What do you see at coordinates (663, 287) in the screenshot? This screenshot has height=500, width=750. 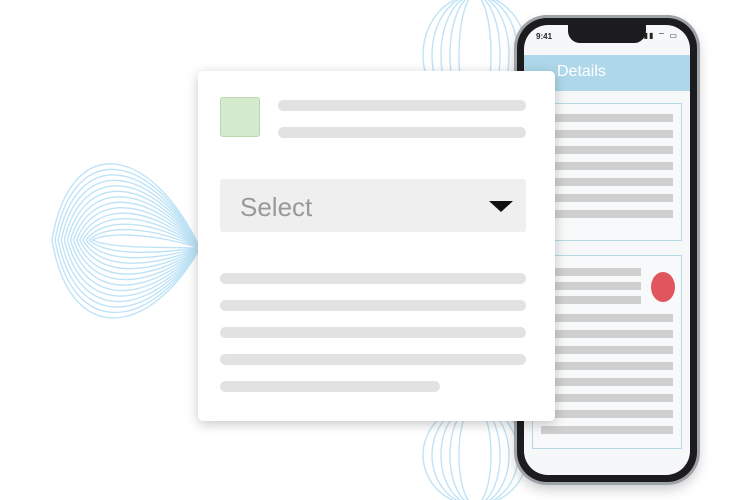 I see `marker-dot` at bounding box center [663, 287].